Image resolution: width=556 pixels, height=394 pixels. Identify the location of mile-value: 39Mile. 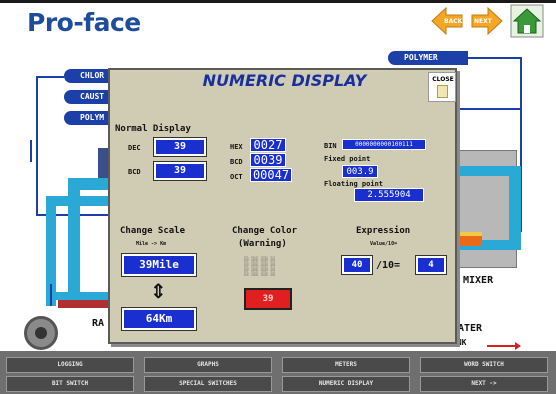
(159, 265).